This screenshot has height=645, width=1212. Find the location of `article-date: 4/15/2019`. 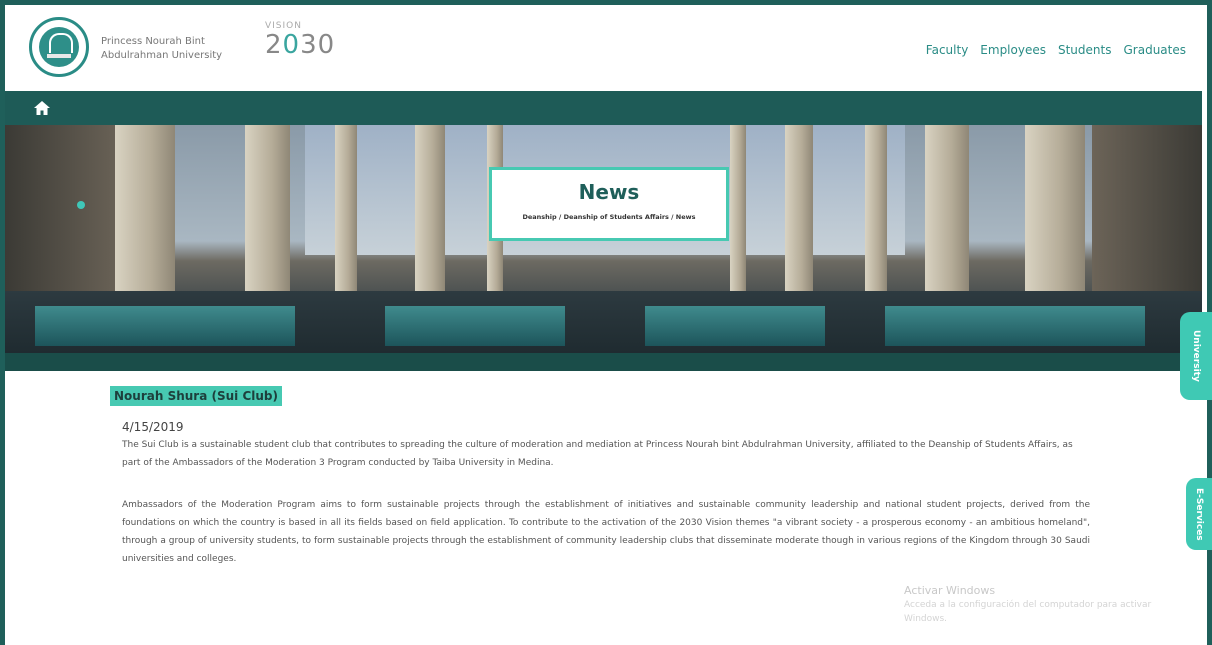

article-date: 4/15/2019 is located at coordinates (153, 427).